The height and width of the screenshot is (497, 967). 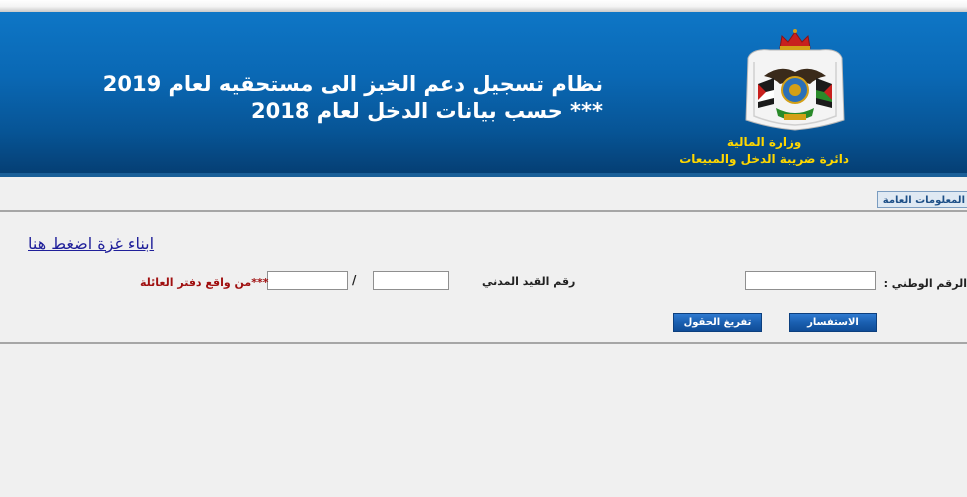 What do you see at coordinates (483, 6) in the screenshot?
I see `top-strip` at bounding box center [483, 6].